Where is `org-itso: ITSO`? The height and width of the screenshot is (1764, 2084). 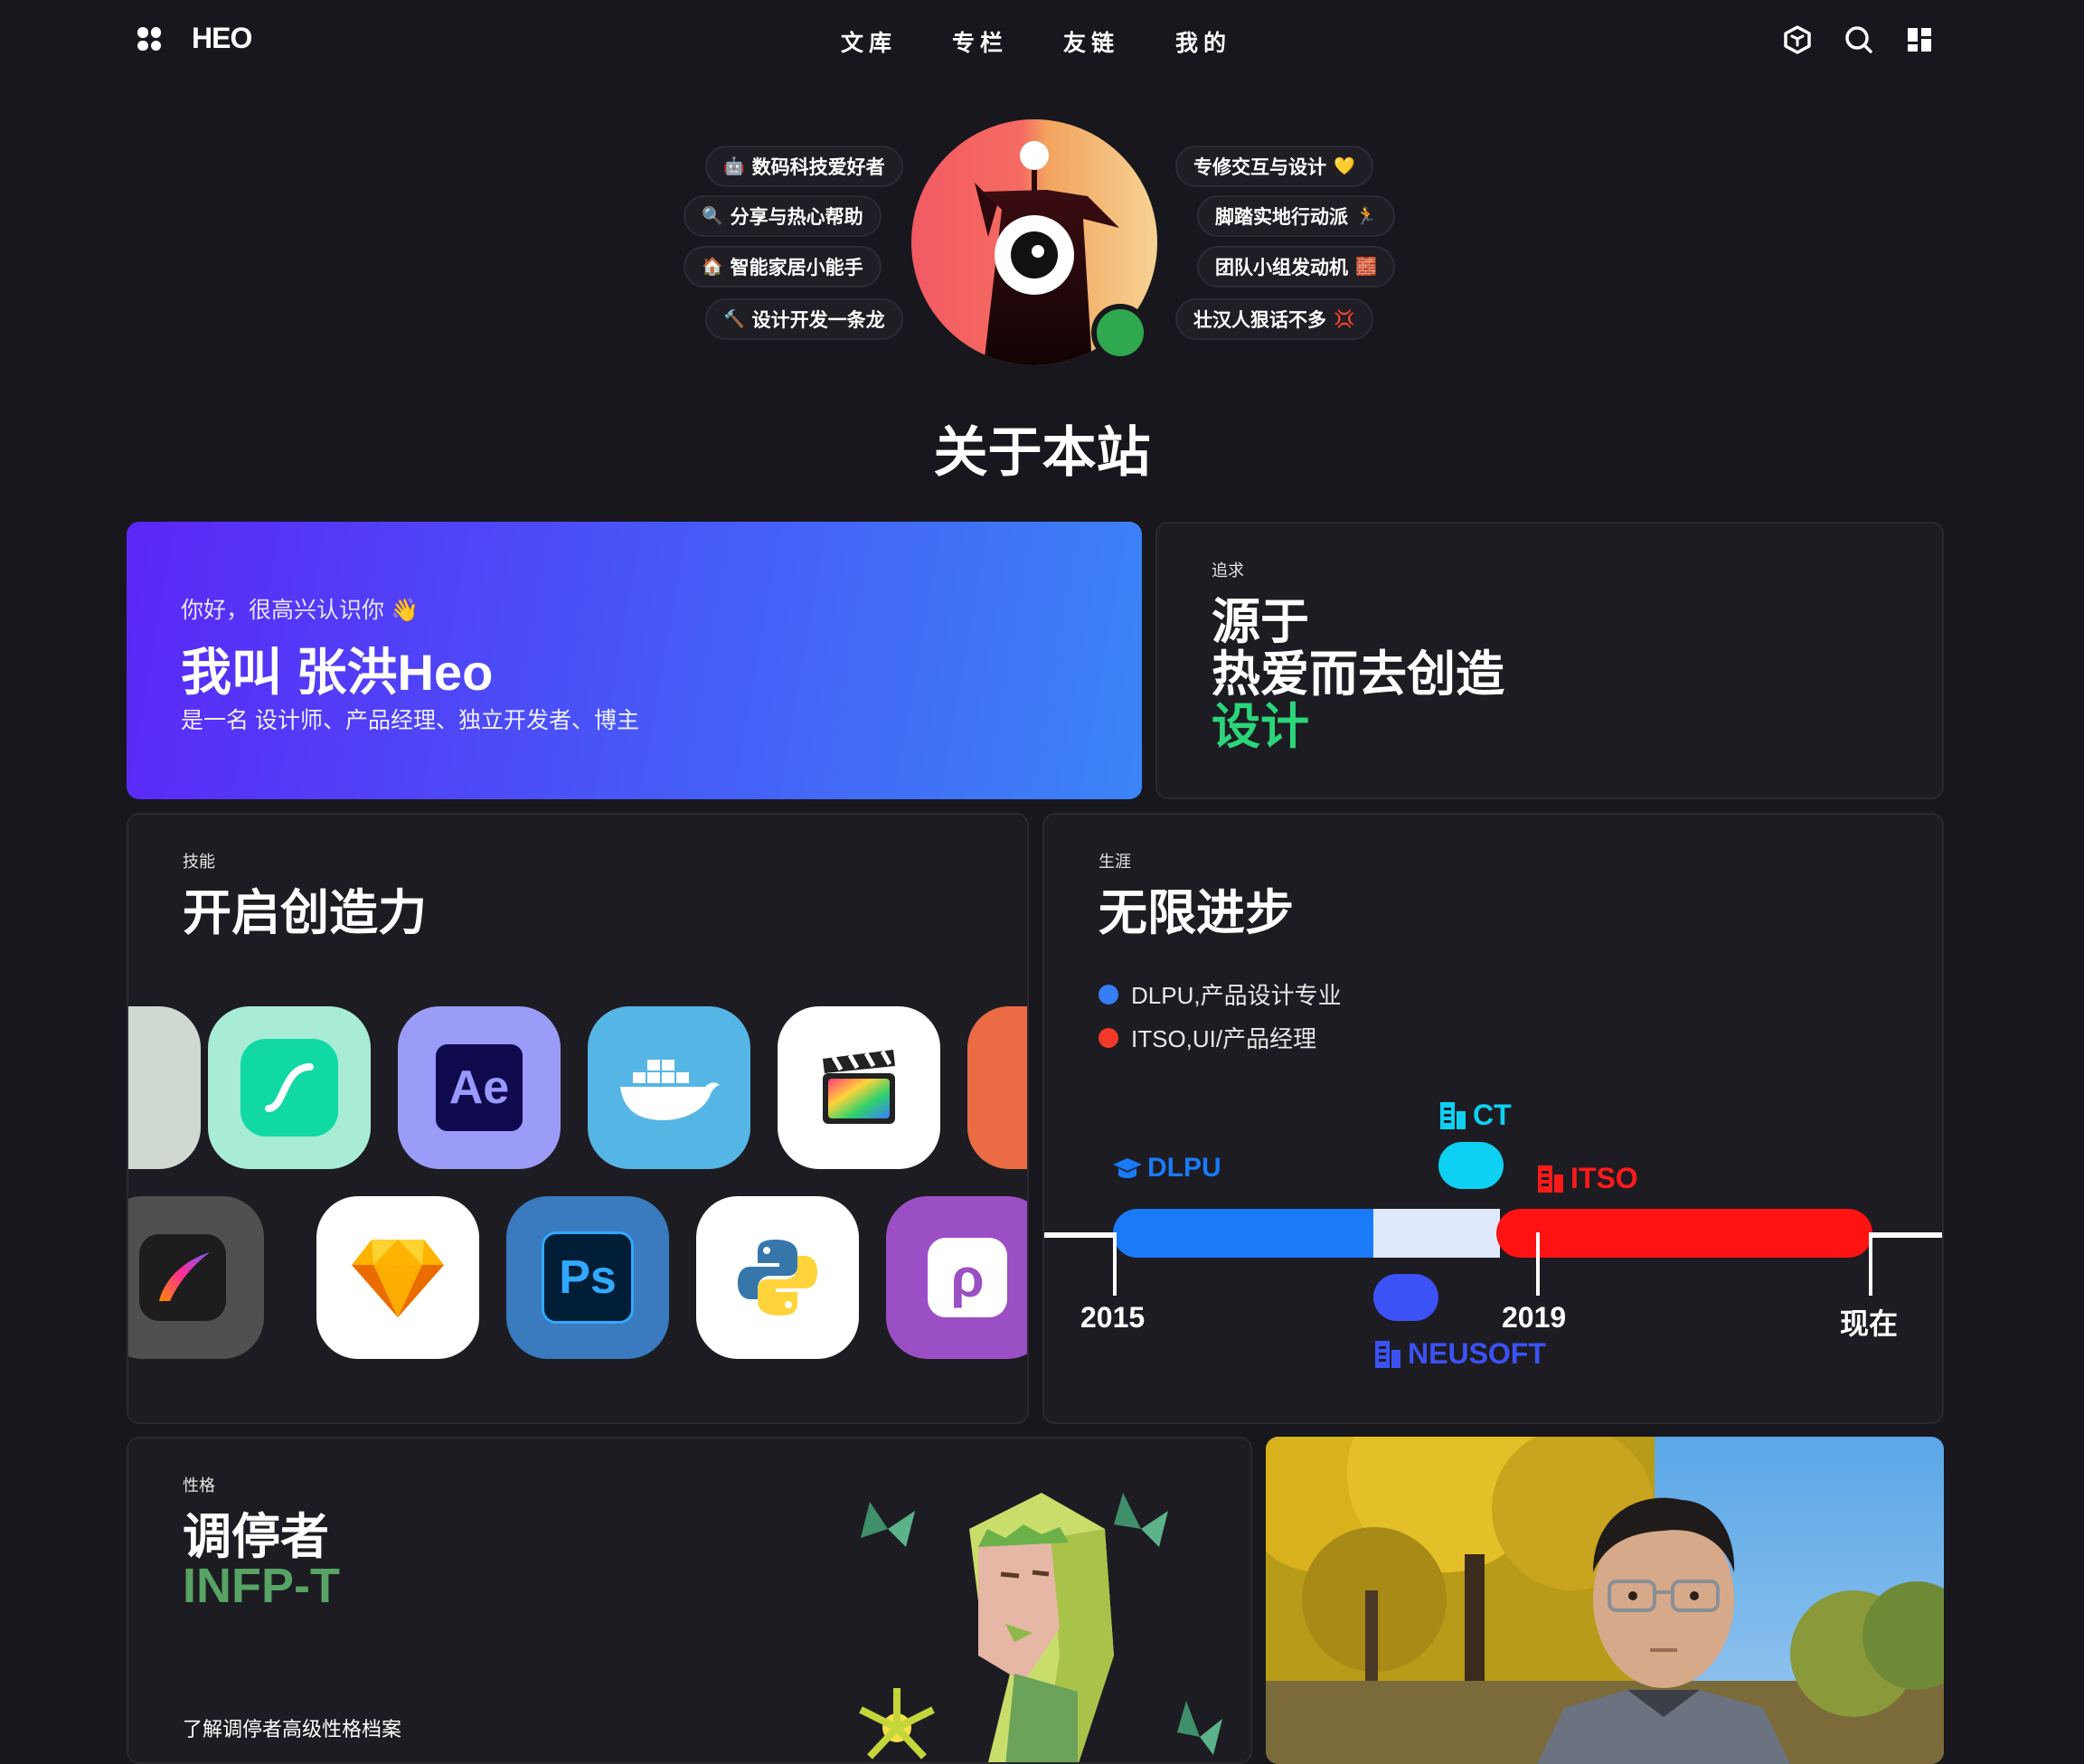 org-itso: ITSO is located at coordinates (1587, 1179).